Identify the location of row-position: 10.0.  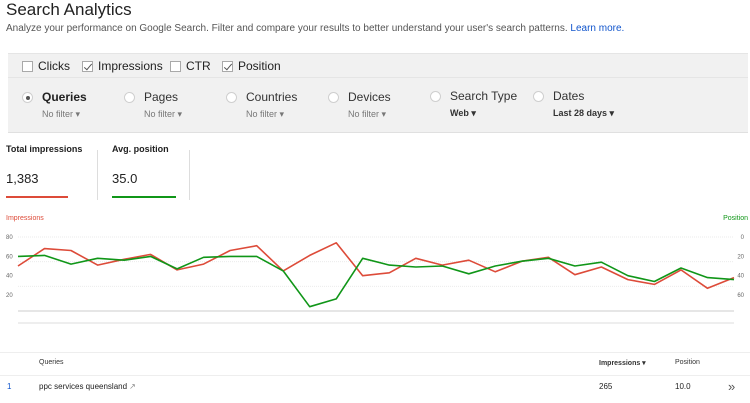
(683, 386).